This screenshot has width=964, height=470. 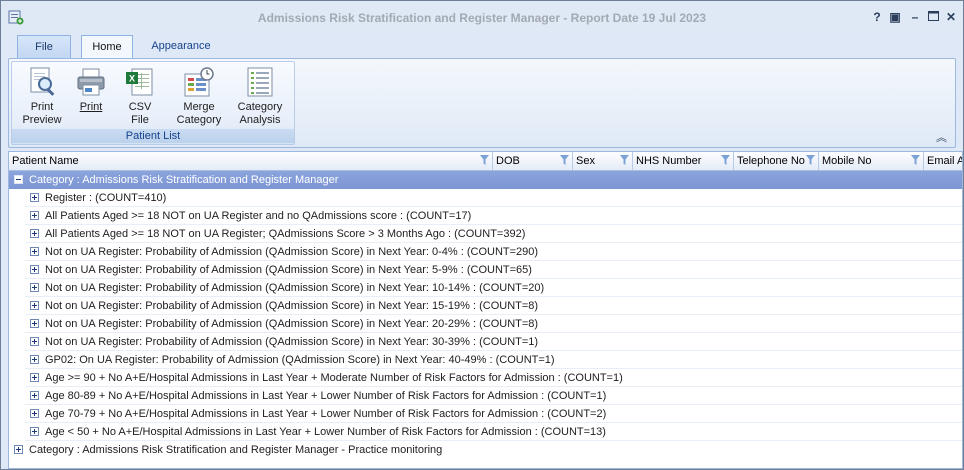 I want to click on column-label: DOB, so click(x=508, y=161).